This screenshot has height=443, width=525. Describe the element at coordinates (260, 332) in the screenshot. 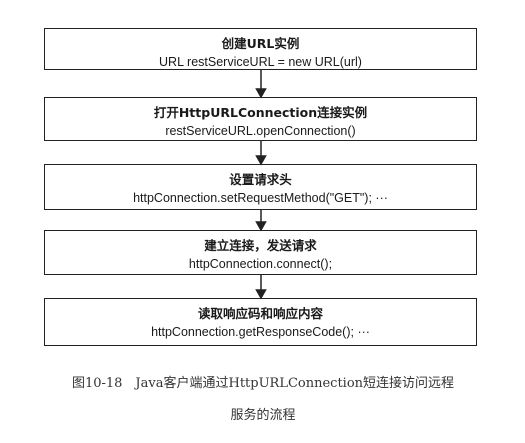

I see `step-code: httpConnection.getResponseCode(); ···` at that location.